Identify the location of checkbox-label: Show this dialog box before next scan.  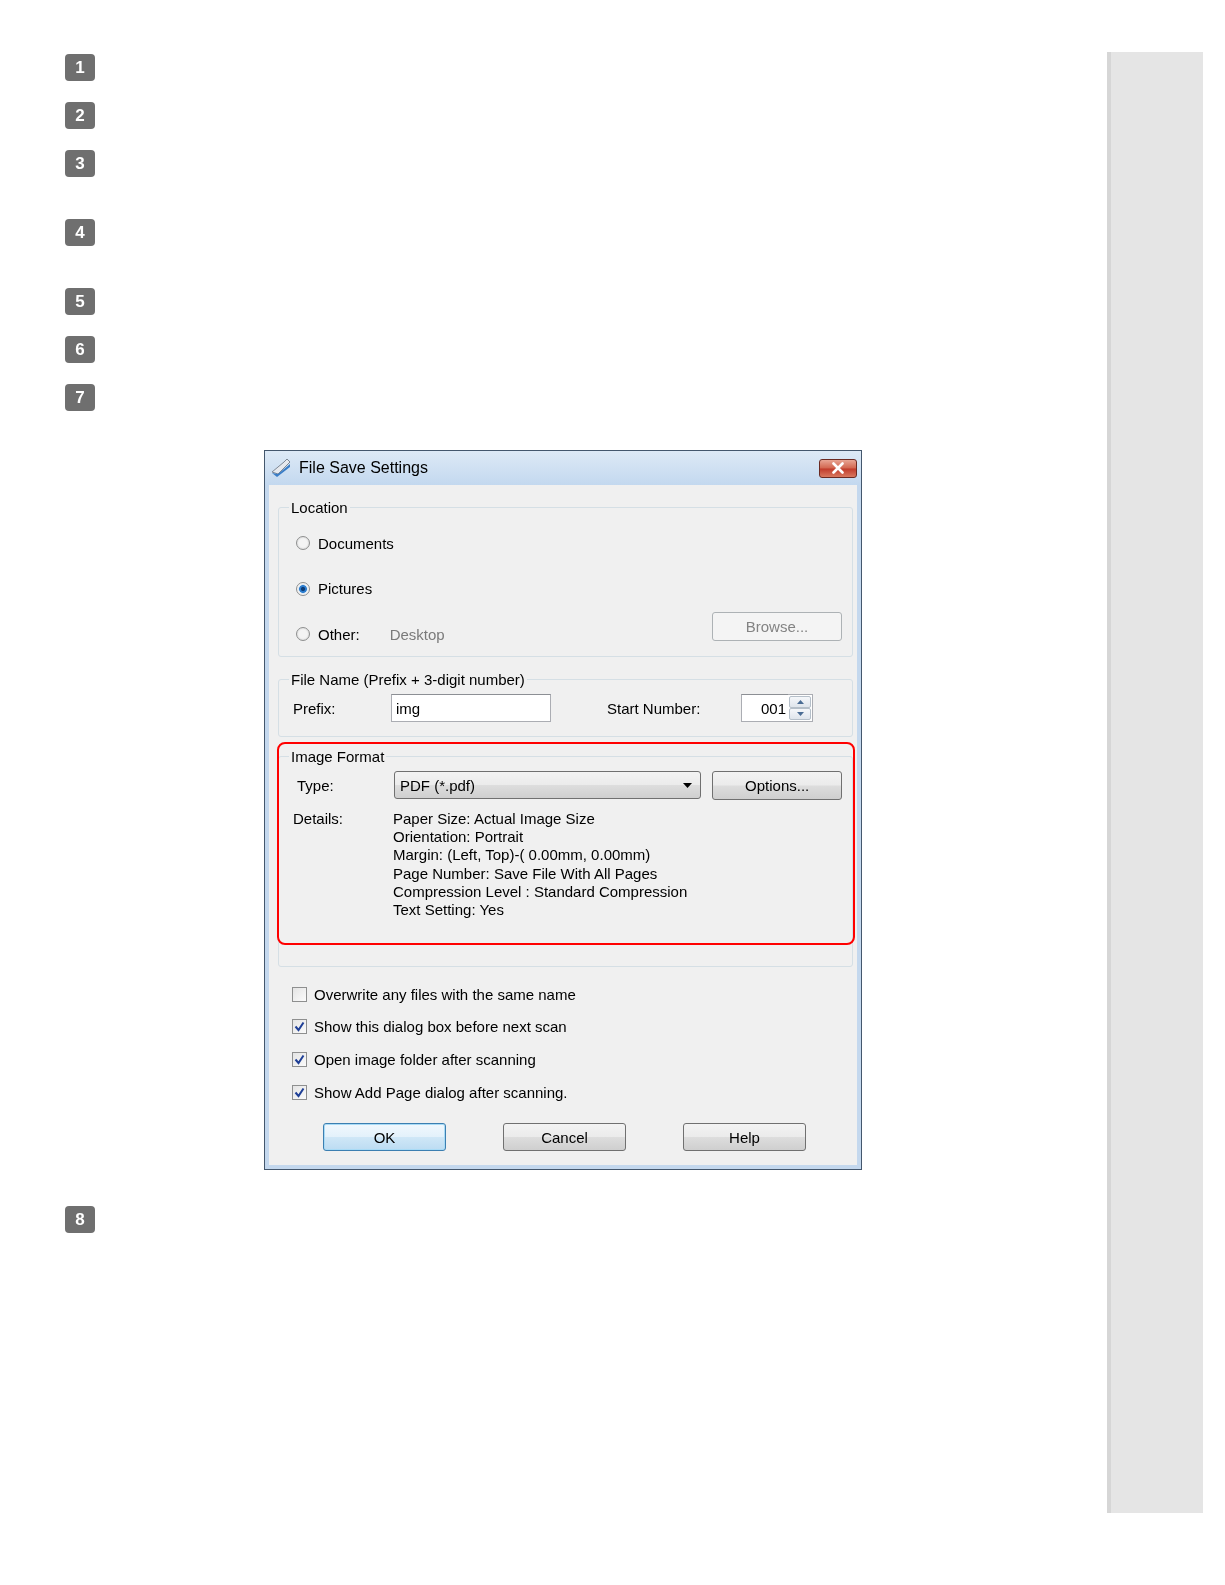
(440, 1027).